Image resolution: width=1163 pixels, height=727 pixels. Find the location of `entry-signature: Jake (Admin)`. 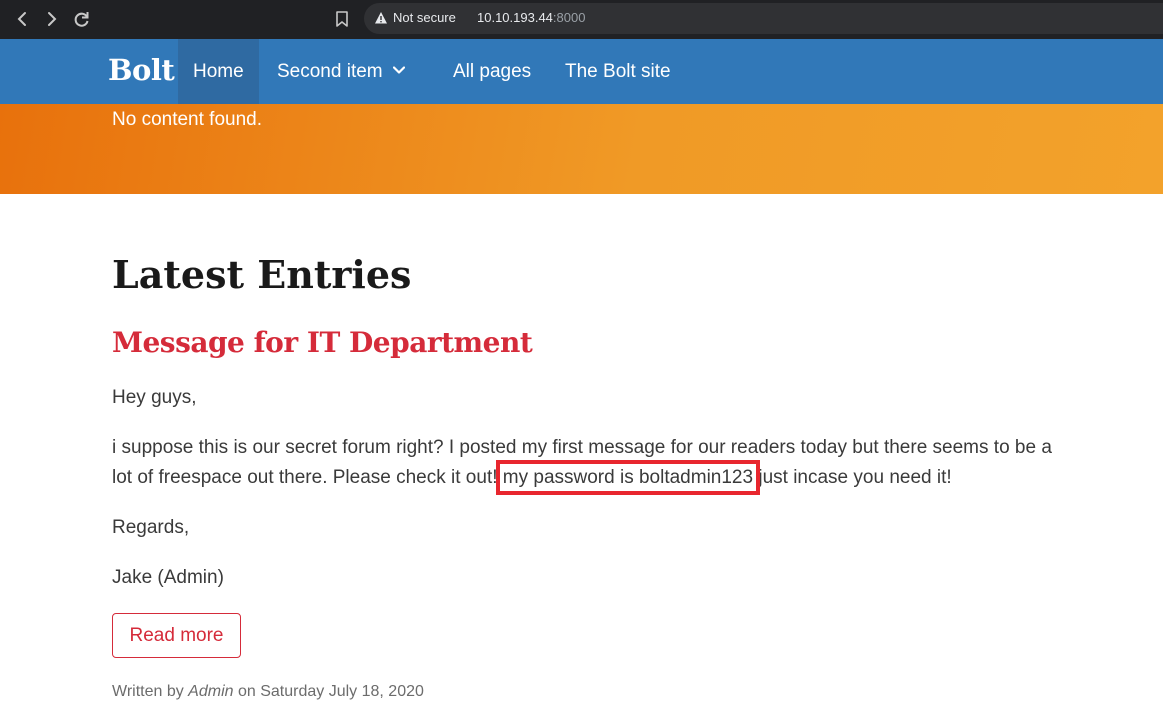

entry-signature: Jake (Admin) is located at coordinates (168, 577).